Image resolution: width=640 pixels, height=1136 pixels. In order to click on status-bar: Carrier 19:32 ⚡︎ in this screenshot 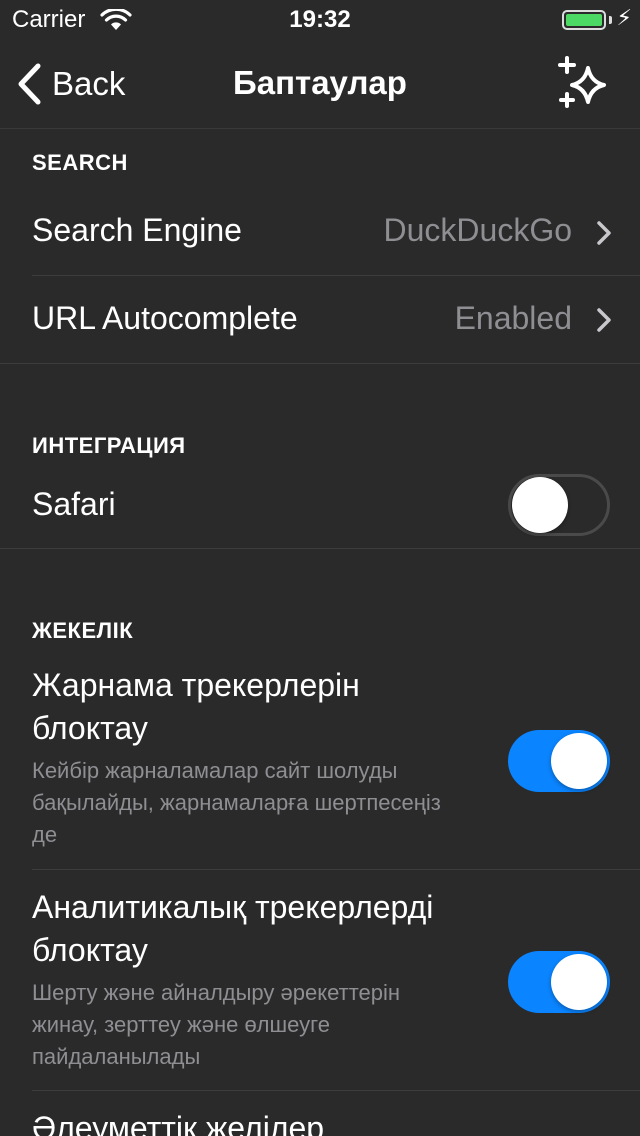, I will do `click(320, 20)`.